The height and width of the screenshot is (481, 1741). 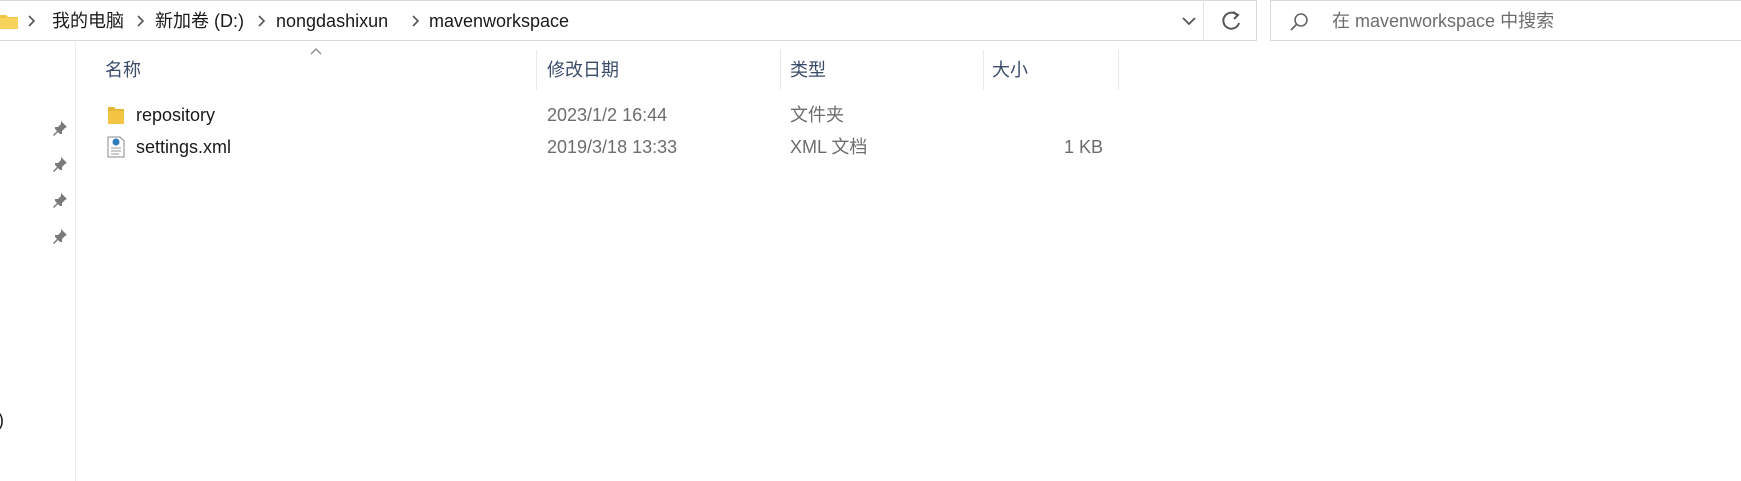 I want to click on column-header-size: 大小, so click(x=1010, y=71).